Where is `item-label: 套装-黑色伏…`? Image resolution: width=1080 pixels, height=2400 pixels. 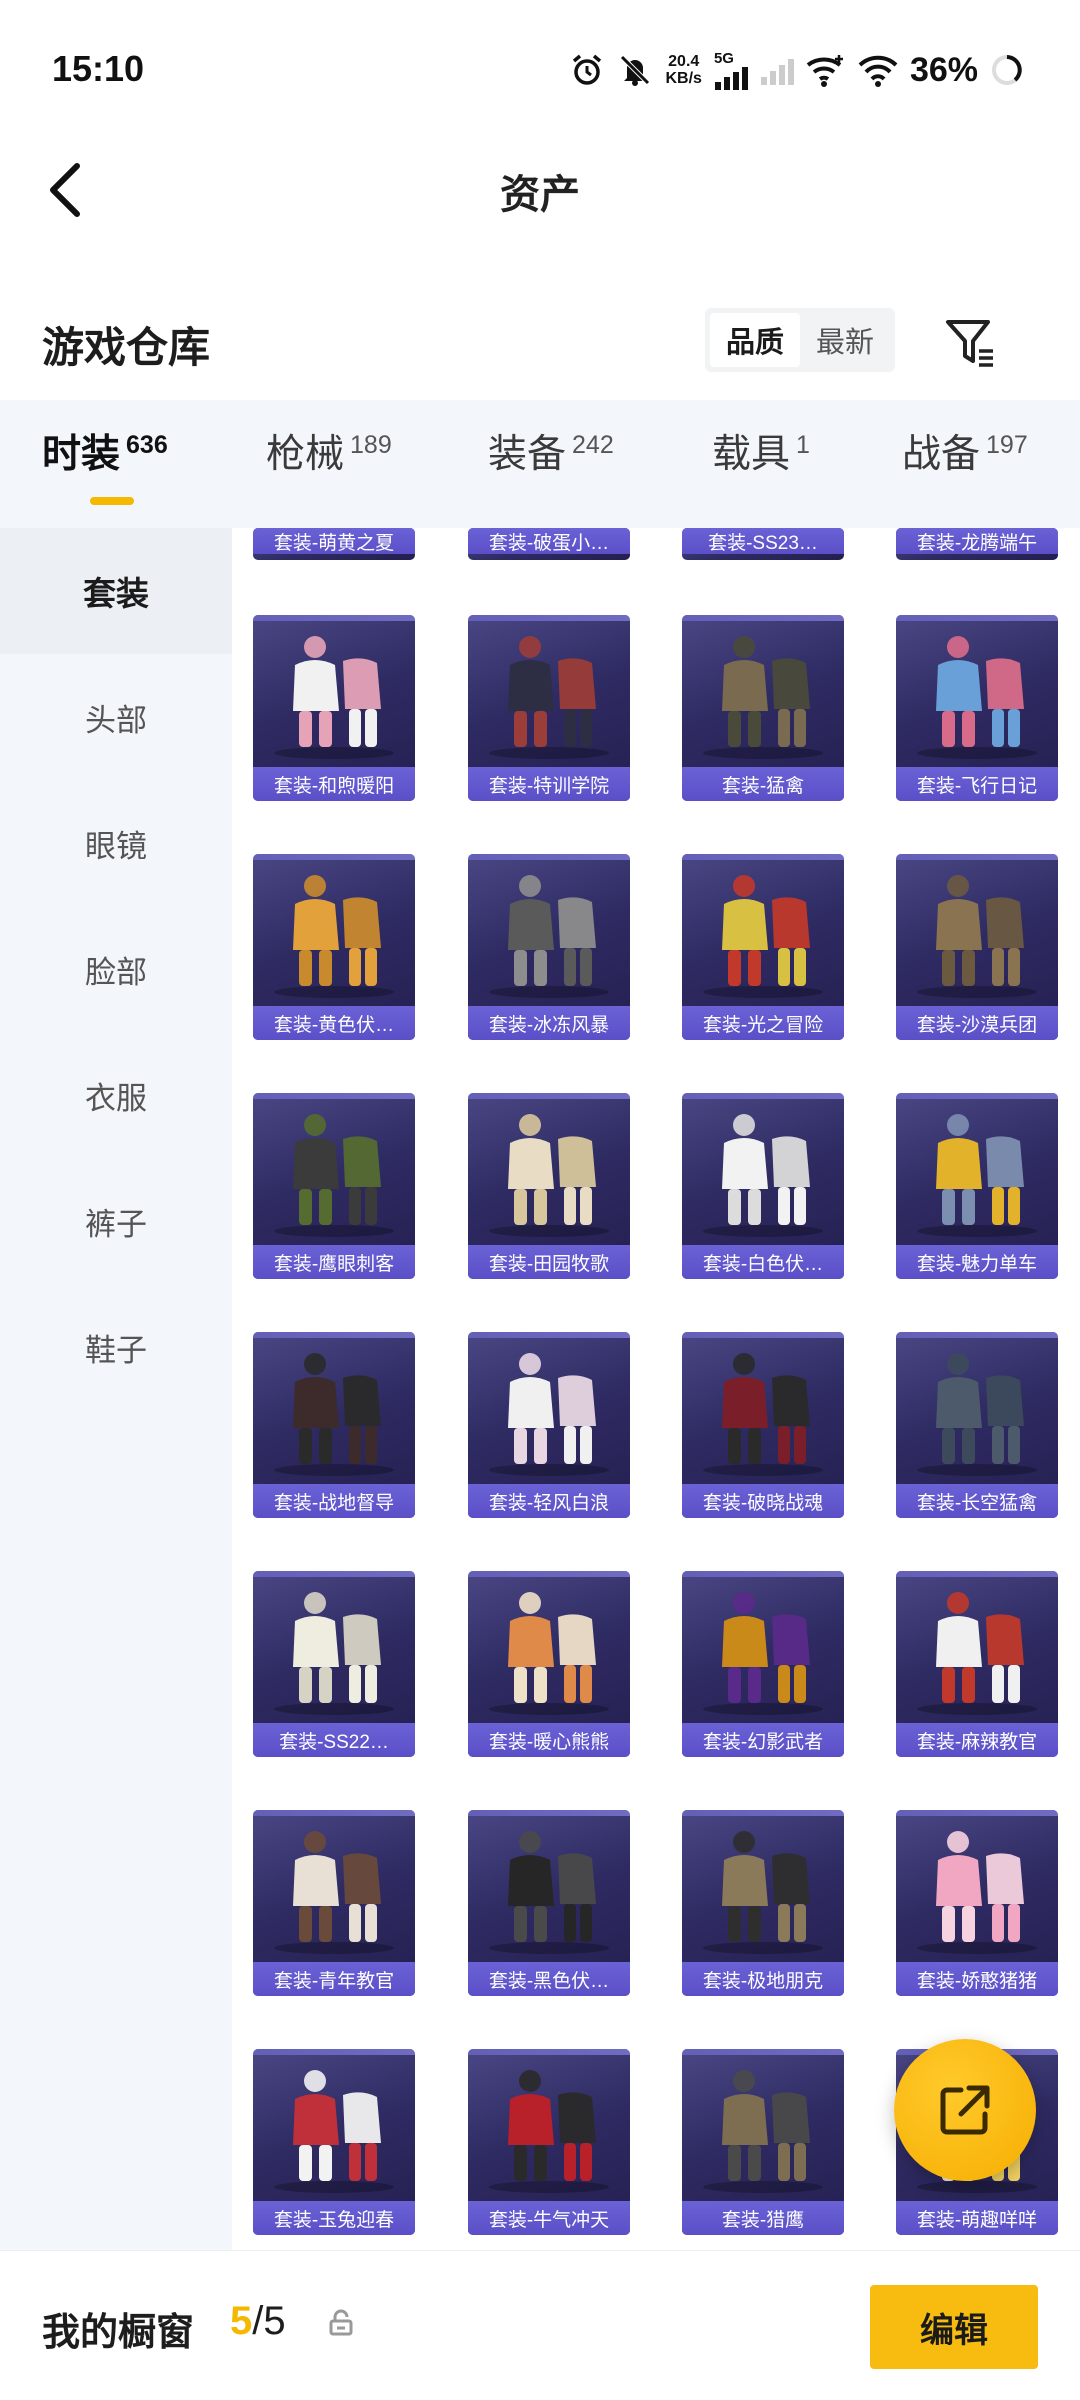 item-label: 套装-黑色伏… is located at coordinates (549, 1979).